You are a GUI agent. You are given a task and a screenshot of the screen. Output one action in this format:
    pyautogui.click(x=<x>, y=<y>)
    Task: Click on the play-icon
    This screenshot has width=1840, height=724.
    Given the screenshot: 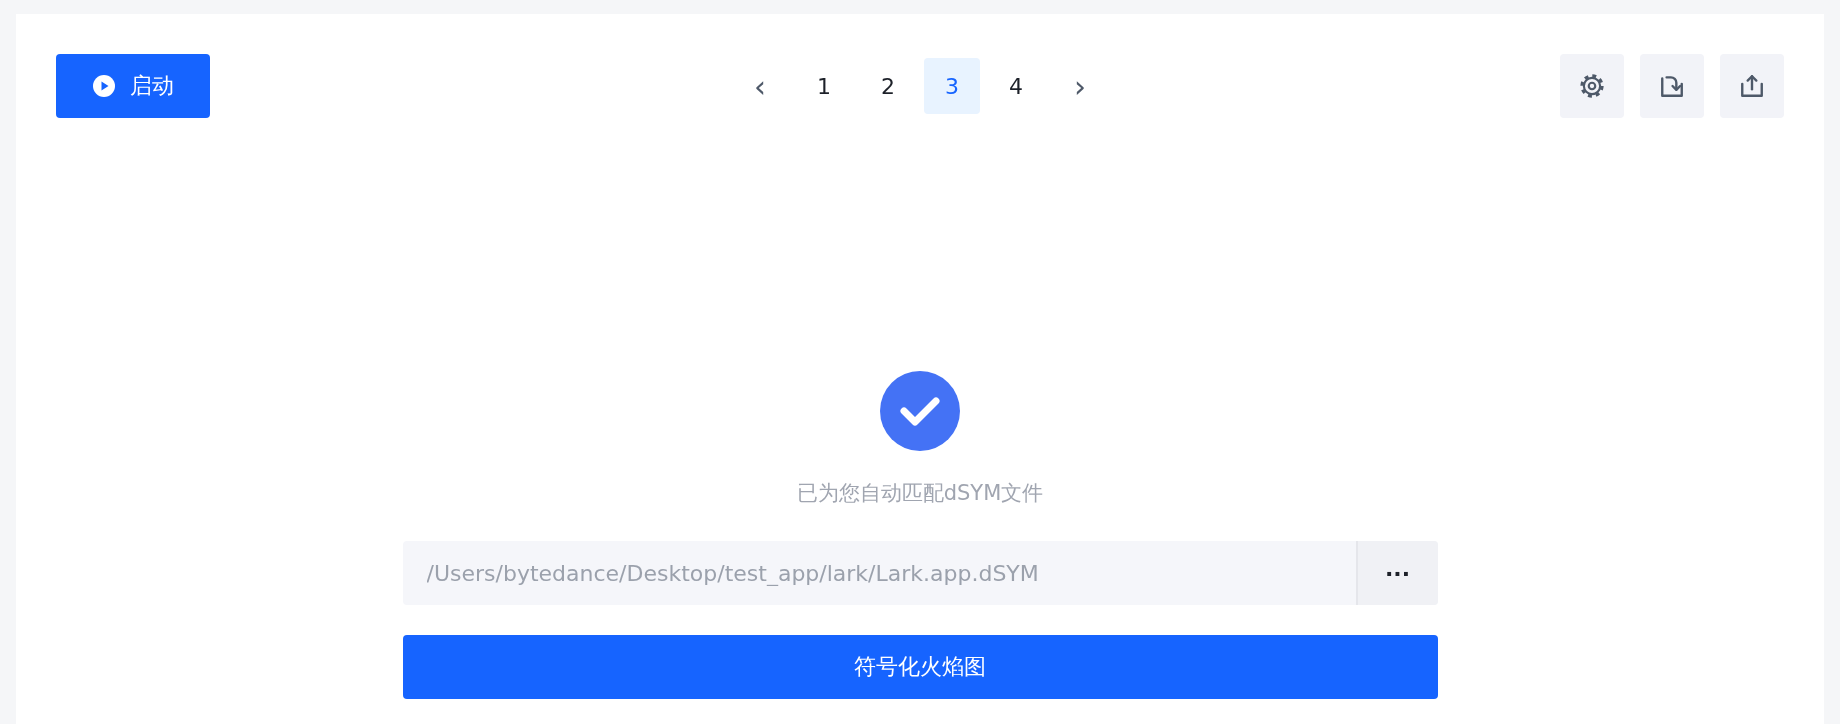 What is the action you would take?
    pyautogui.click(x=104, y=86)
    